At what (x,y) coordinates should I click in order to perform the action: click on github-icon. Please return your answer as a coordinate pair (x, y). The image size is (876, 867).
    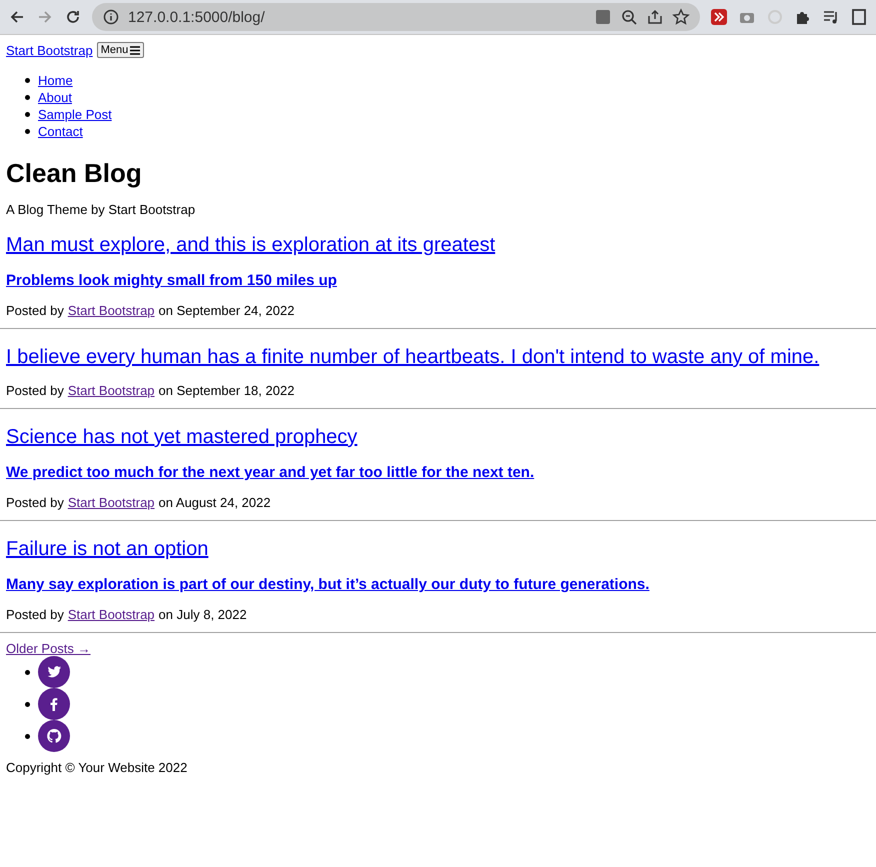
    Looking at the image, I should click on (54, 736).